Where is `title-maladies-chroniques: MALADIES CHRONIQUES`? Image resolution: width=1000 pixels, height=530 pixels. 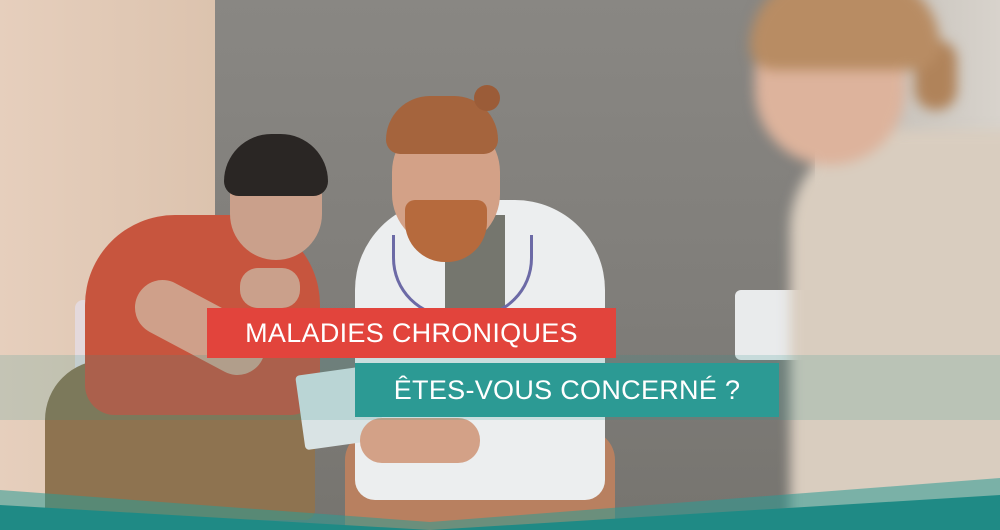 title-maladies-chroniques: MALADIES CHRONIQUES is located at coordinates (411, 333).